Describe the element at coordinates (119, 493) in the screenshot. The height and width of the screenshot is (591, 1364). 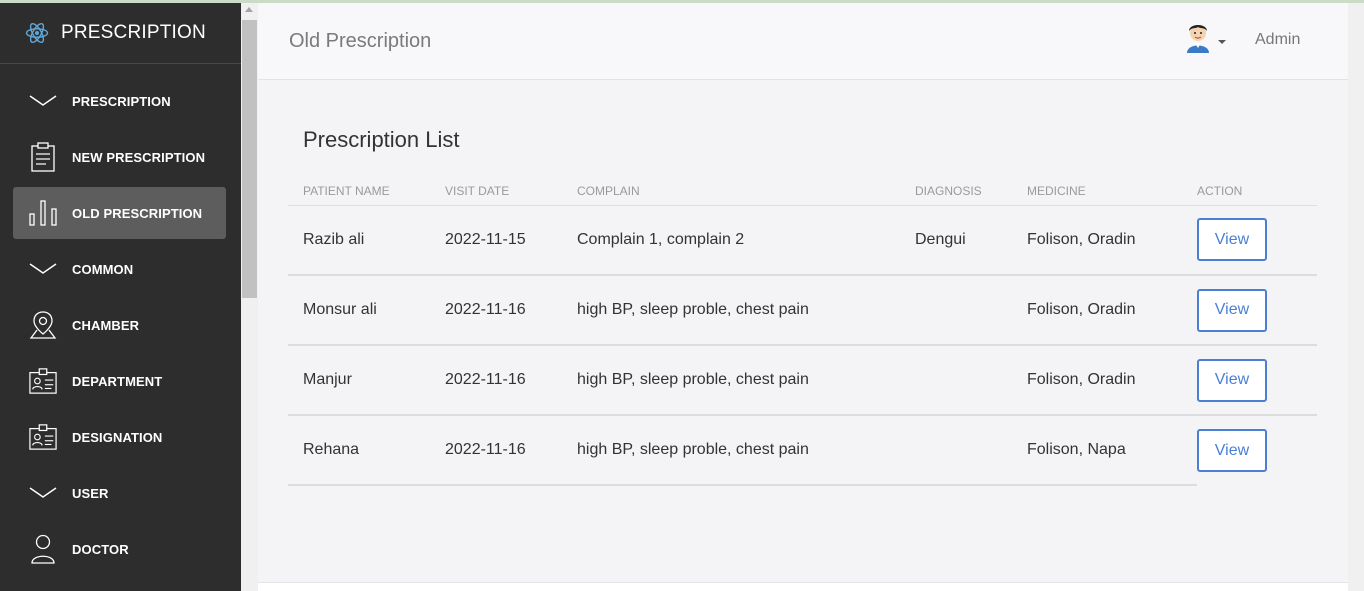
I see `sidebar-item-user: USER` at that location.